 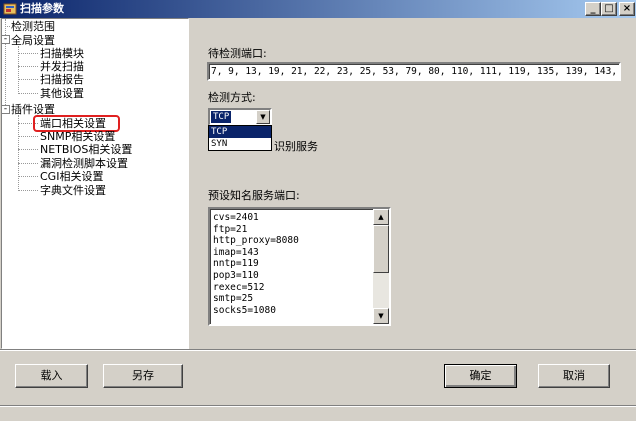 I want to click on service-line: smtp=25, so click(x=233, y=299).